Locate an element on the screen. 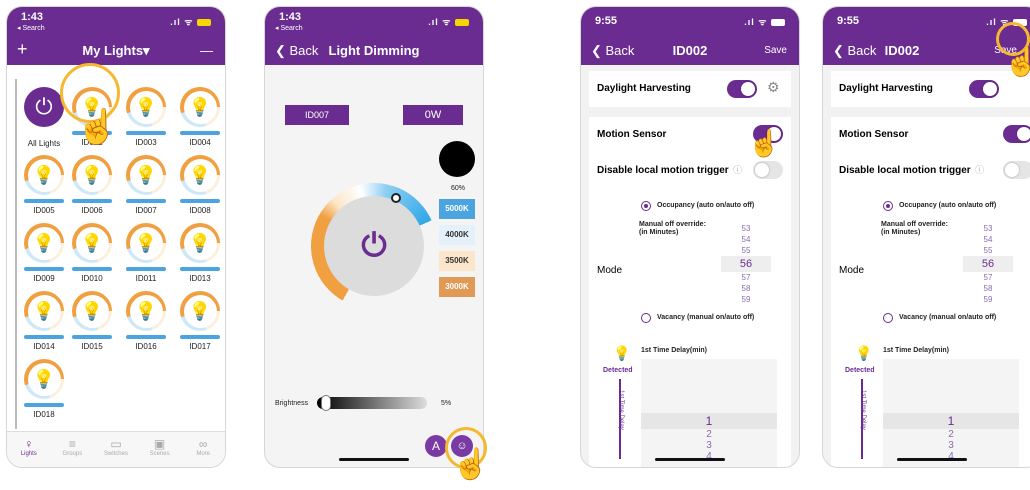 This screenshot has height=490, width=1030. light-tile: 💡 ID010 is located at coordinates (92, 253).